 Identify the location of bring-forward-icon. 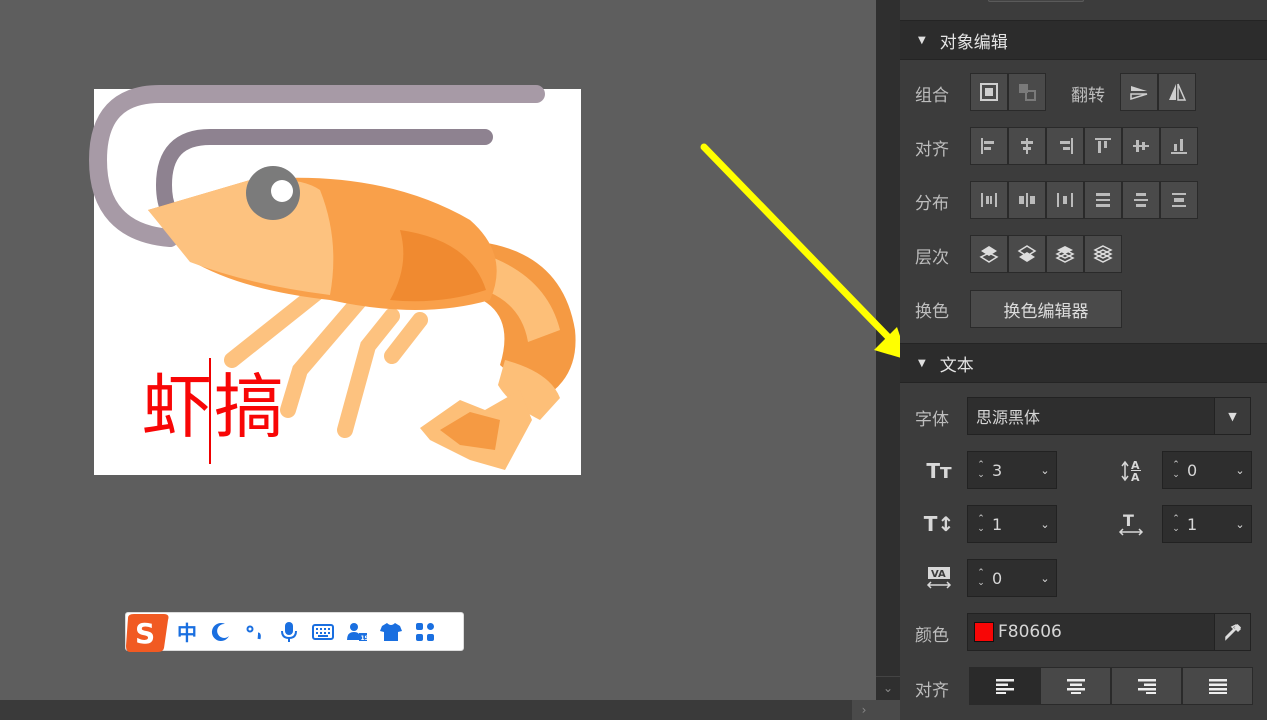
(1027, 254).